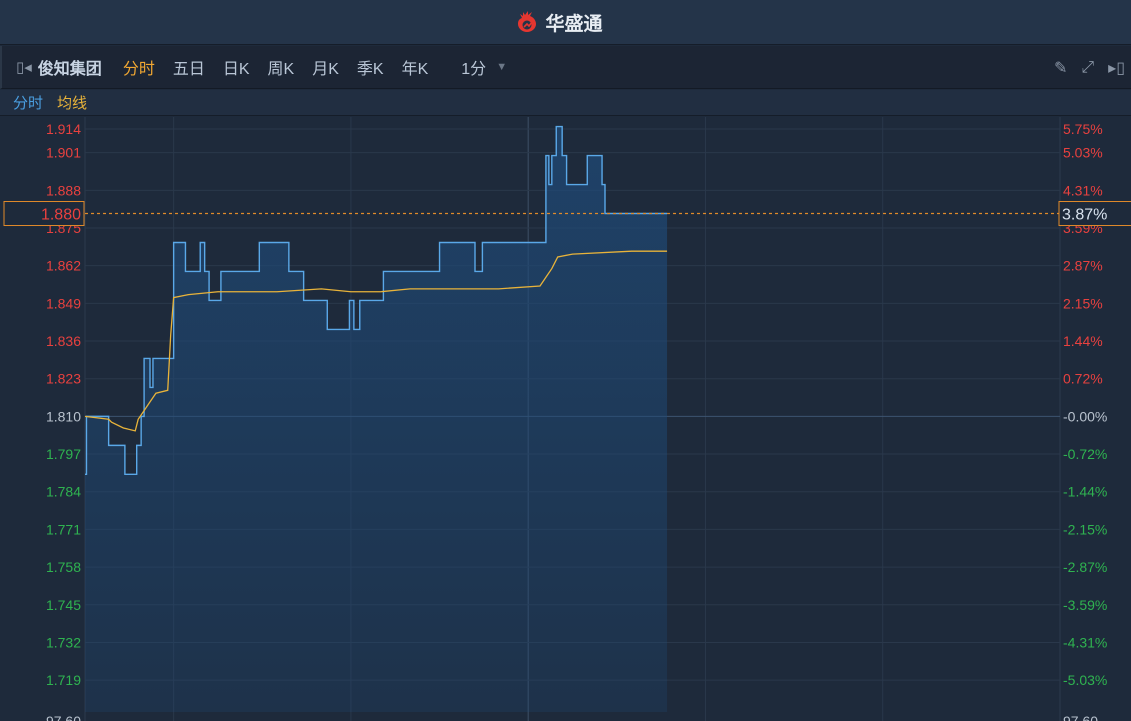  I want to click on right-tick-label: -3.59%, so click(1085, 605).